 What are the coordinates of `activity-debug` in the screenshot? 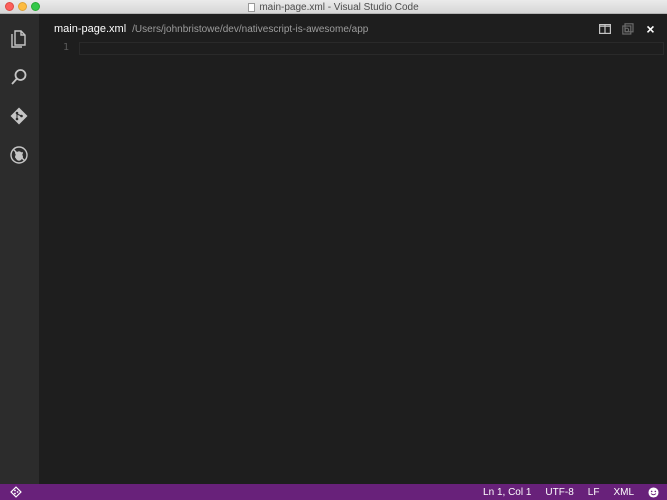 It's located at (19, 155).